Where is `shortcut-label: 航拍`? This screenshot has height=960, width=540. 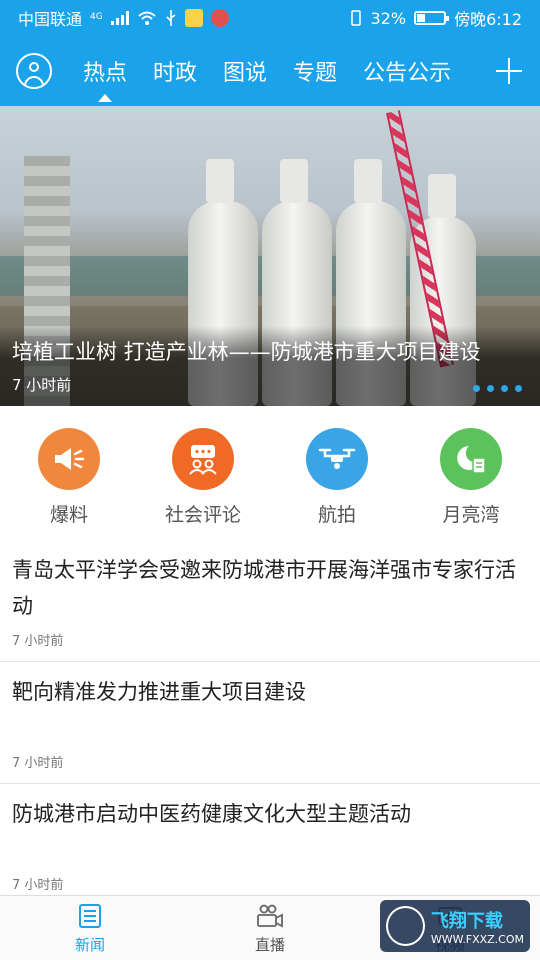 shortcut-label: 航拍 is located at coordinates (336, 515).